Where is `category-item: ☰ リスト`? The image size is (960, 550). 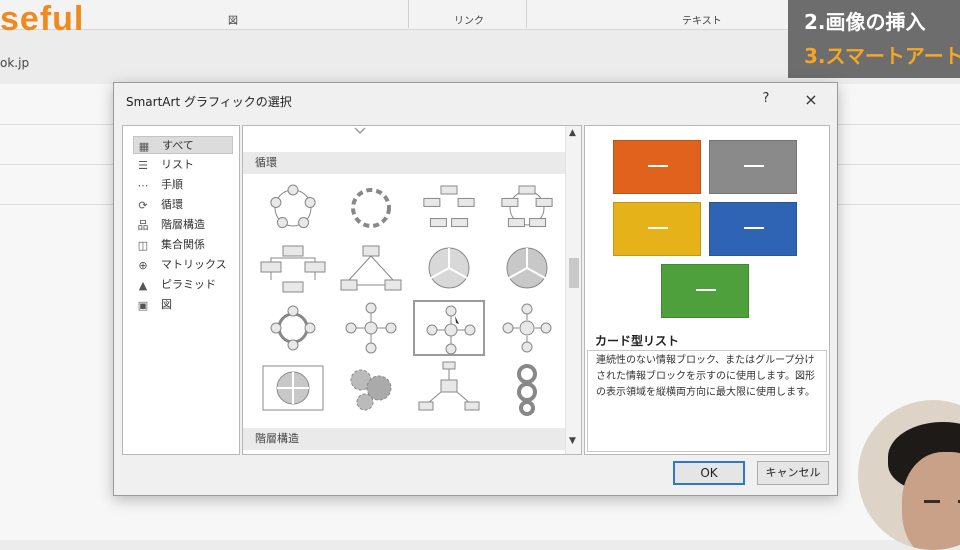
category-item: ☰ リスト is located at coordinates (183, 165).